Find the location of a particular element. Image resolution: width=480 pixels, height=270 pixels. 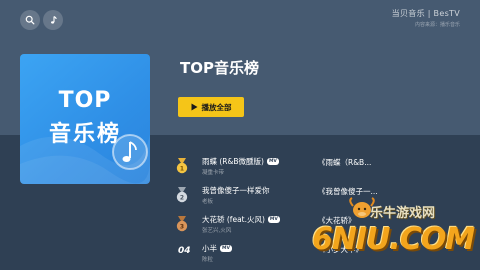

play-all-button: 播放全部 is located at coordinates (211, 107).